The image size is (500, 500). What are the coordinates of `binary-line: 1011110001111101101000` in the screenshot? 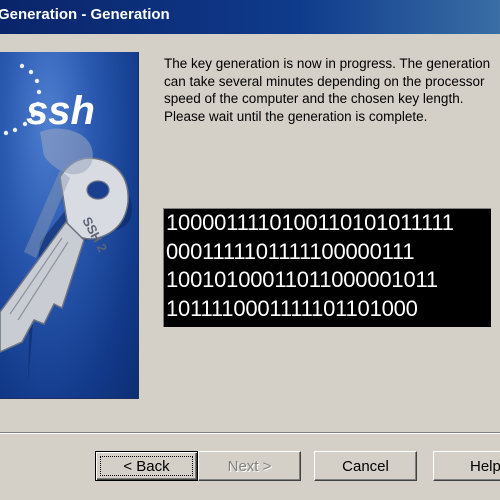 It's located at (292, 308).